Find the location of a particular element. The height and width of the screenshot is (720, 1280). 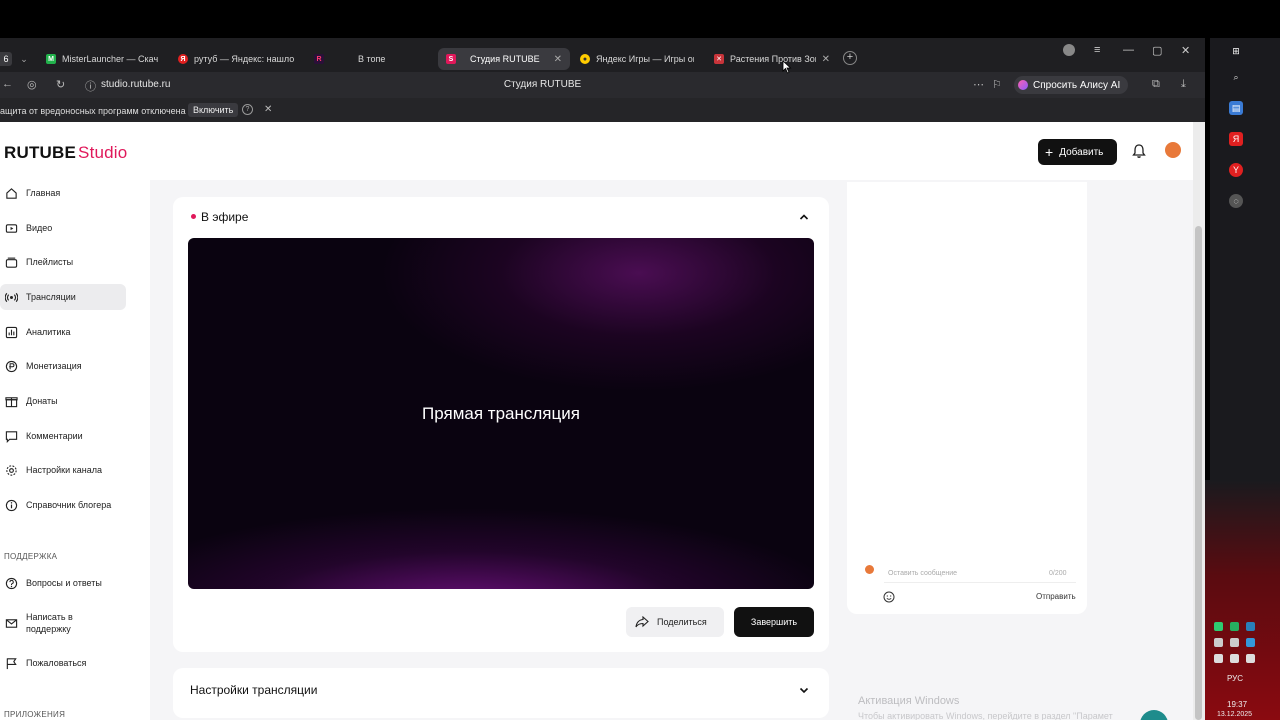

sidebar-item-blogger-guide: Справочник блогера is located at coordinates (63, 505).